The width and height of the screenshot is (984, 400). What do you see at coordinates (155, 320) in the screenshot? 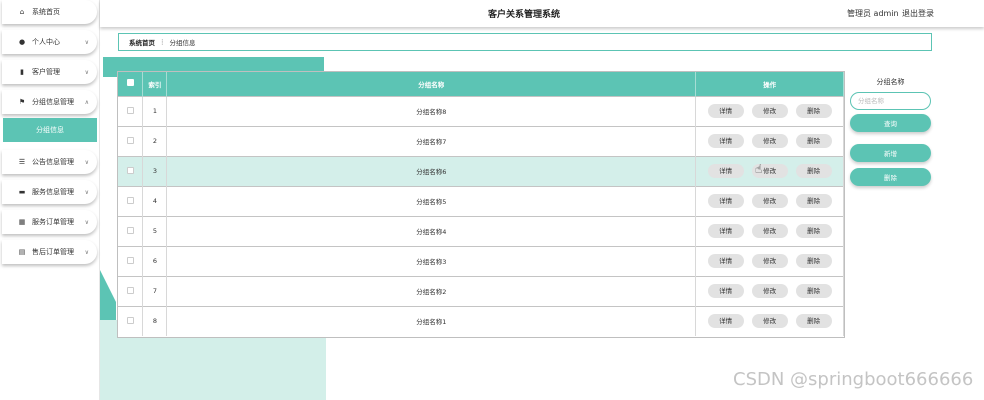
I see `row-index: 8` at bounding box center [155, 320].